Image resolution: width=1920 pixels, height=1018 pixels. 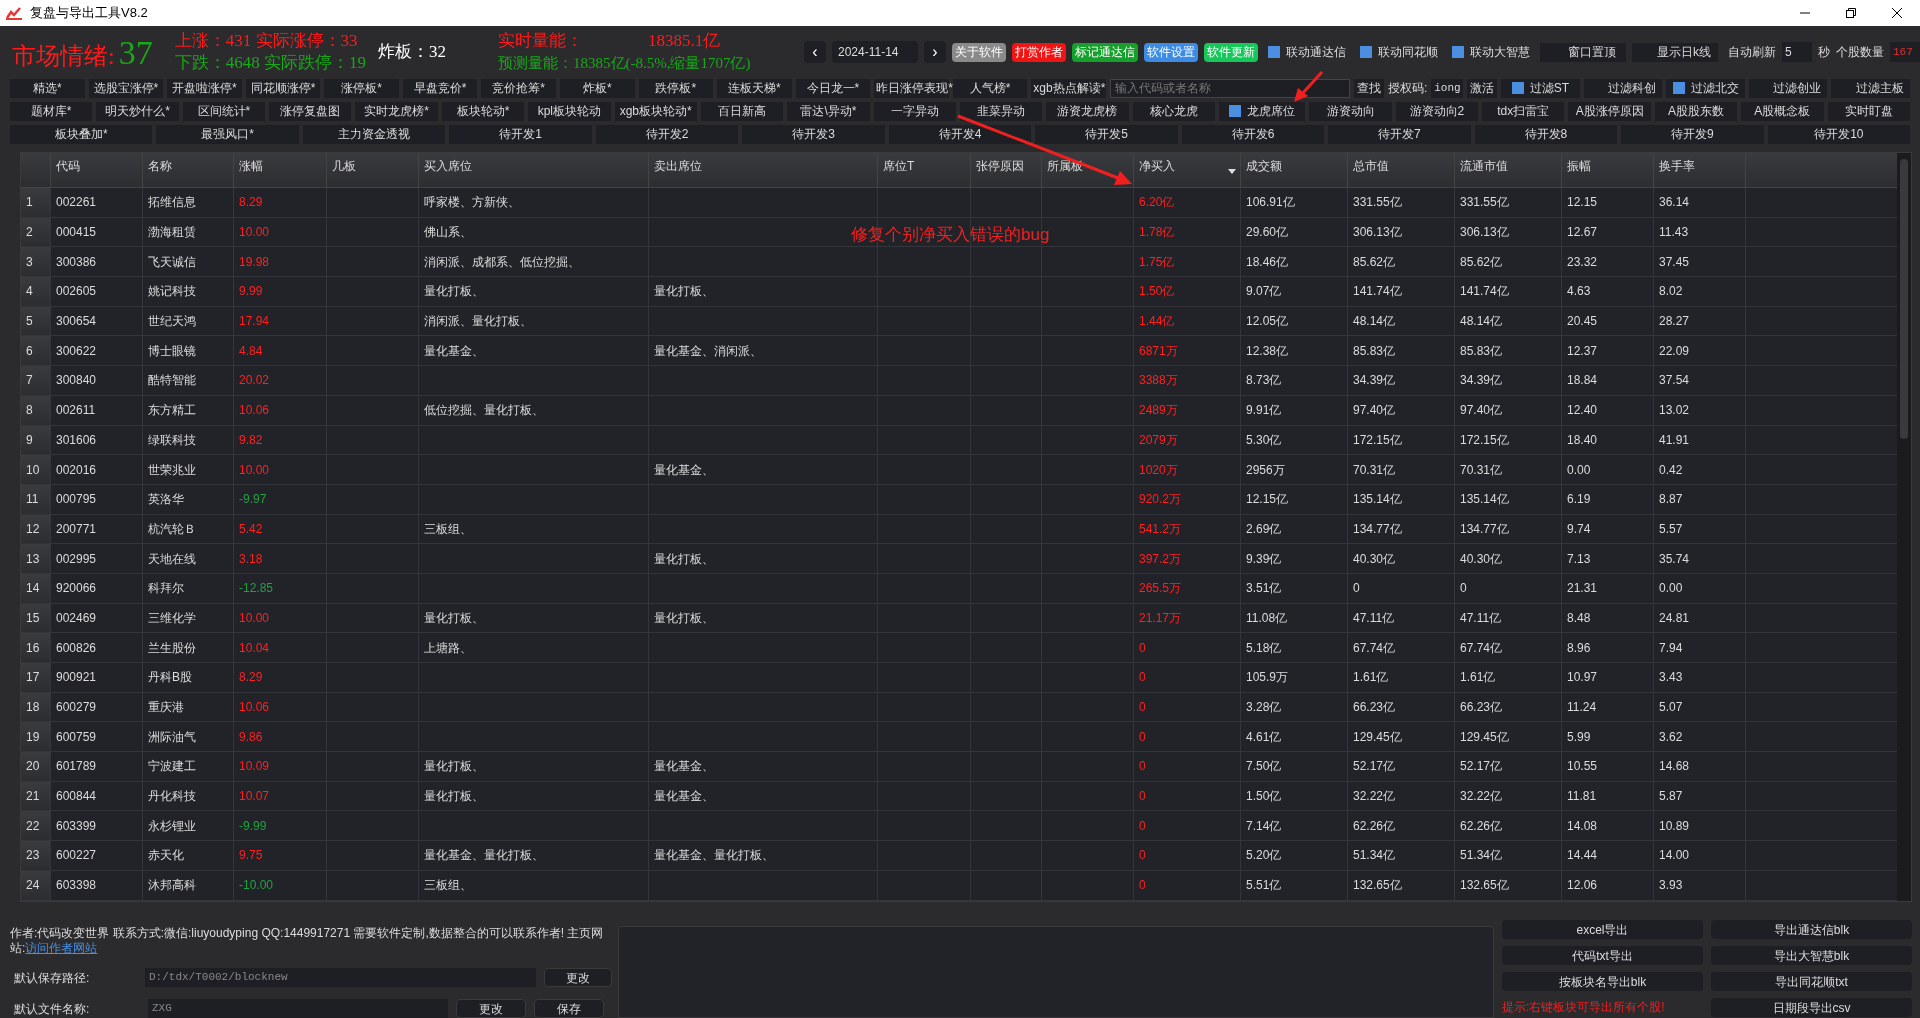 I want to click on toolbar-button: 游资动向2, so click(x=1437, y=111).